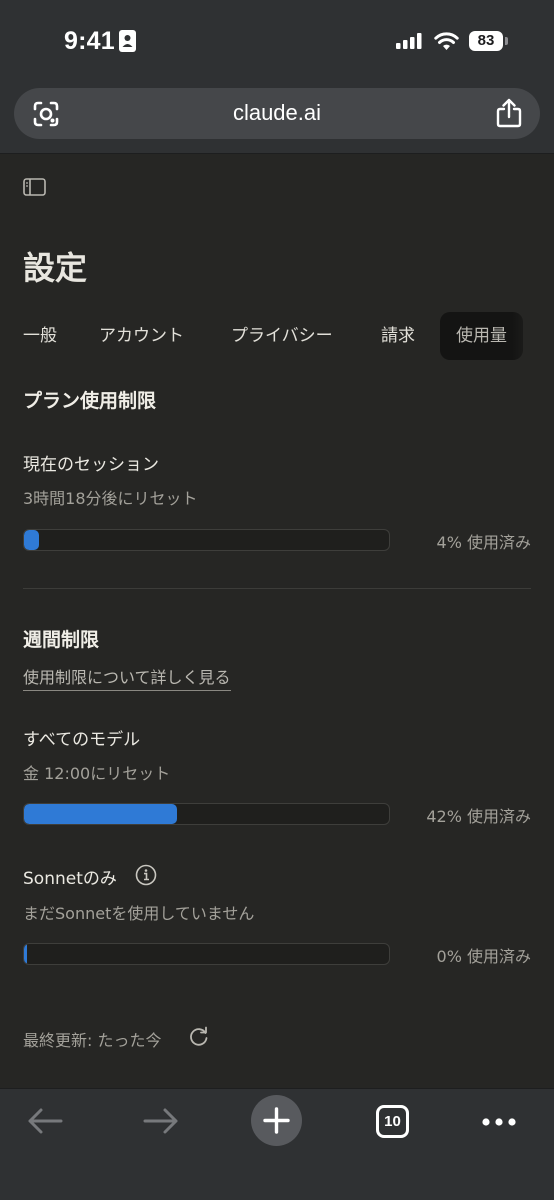  Describe the element at coordinates (486, 41) in the screenshot. I see `battery-level: 83` at that location.